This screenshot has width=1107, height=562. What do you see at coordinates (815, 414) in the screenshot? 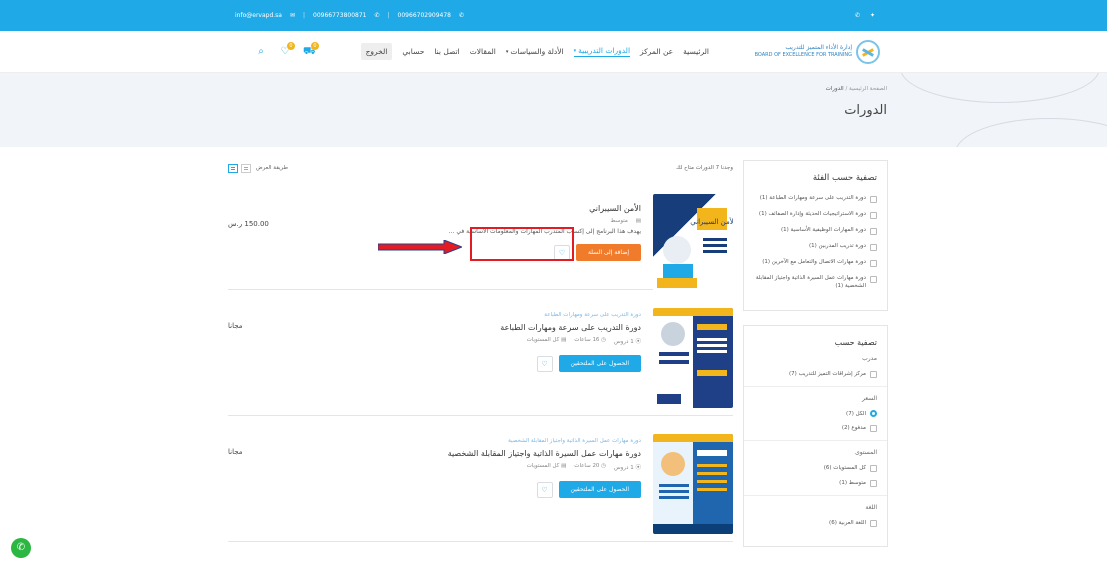
I see `price-all-option: الكل (7)` at bounding box center [815, 414].